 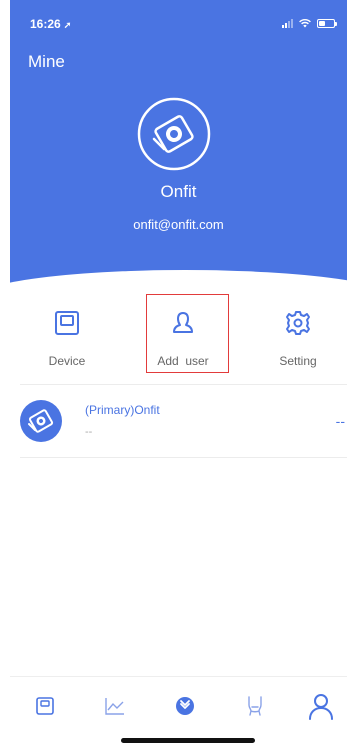 I want to click on onfit-logo-avatar, so click(x=174, y=134).